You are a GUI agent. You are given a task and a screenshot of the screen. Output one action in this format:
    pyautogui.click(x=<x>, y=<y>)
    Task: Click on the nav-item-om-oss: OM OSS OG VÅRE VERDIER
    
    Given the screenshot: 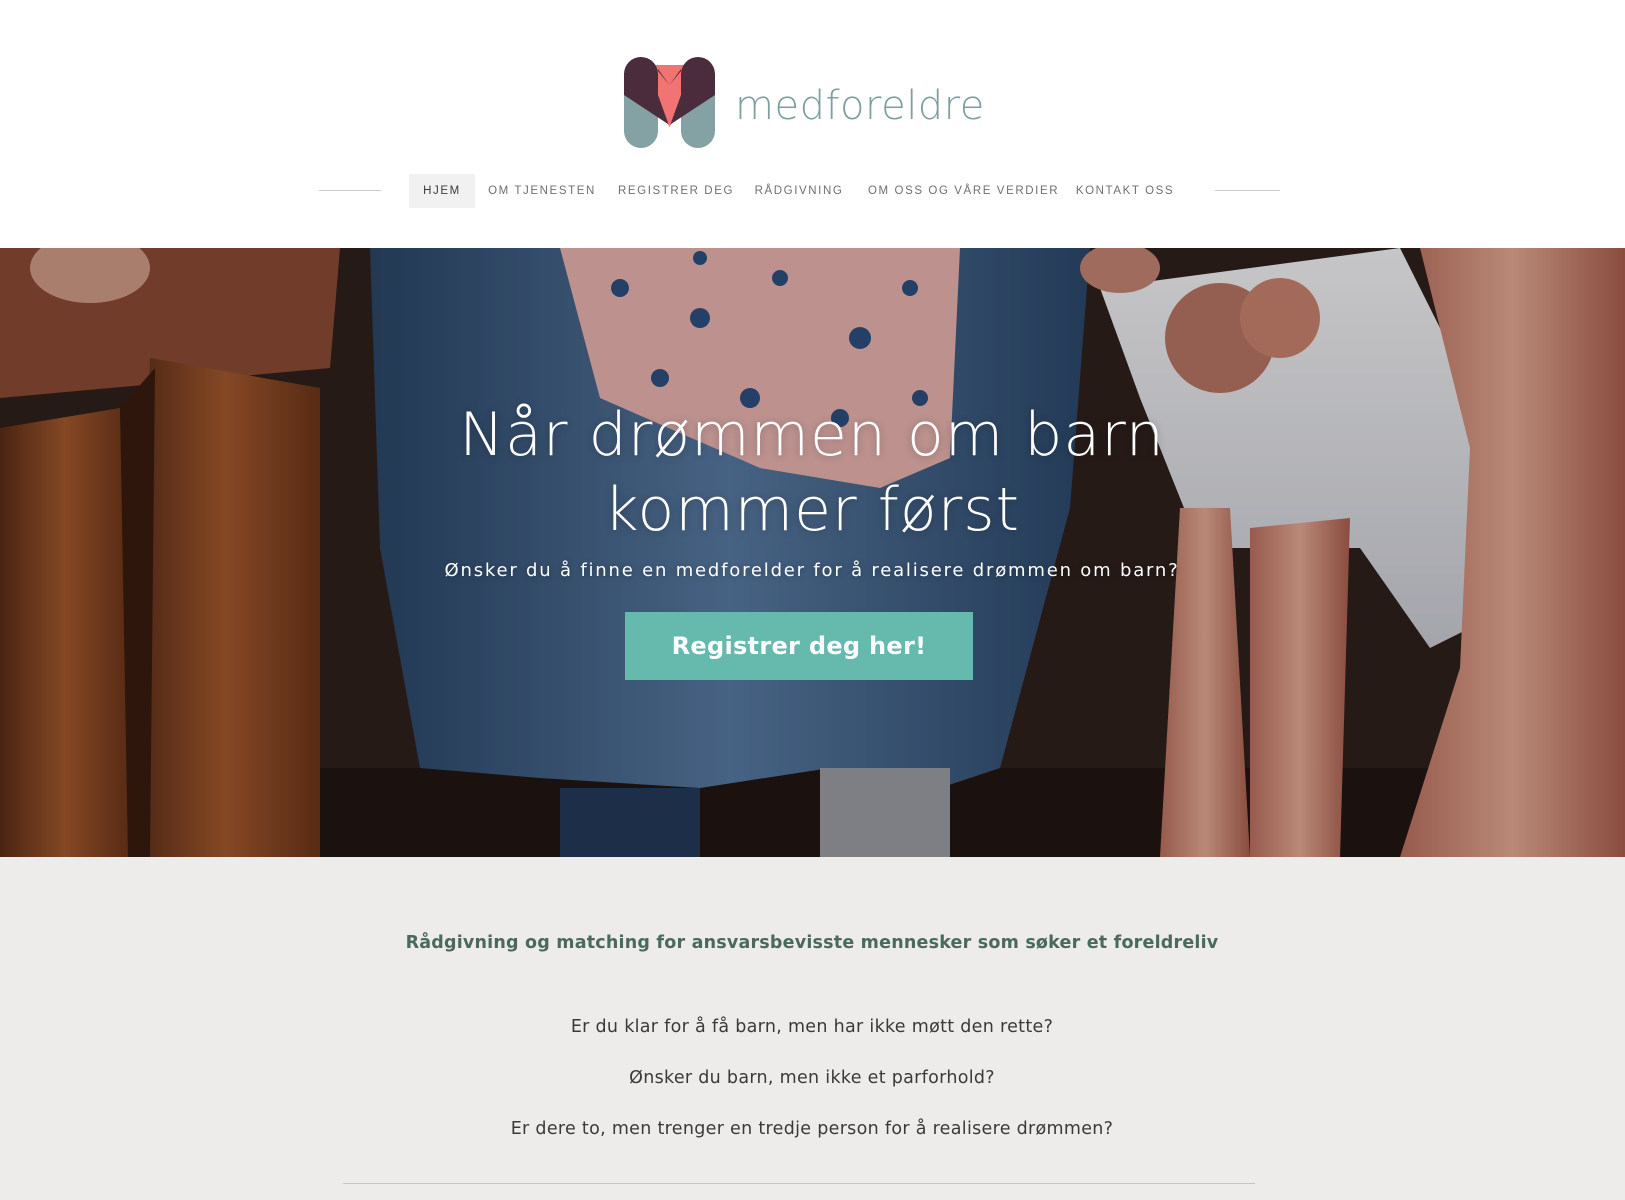 What is the action you would take?
    pyautogui.click(x=963, y=191)
    